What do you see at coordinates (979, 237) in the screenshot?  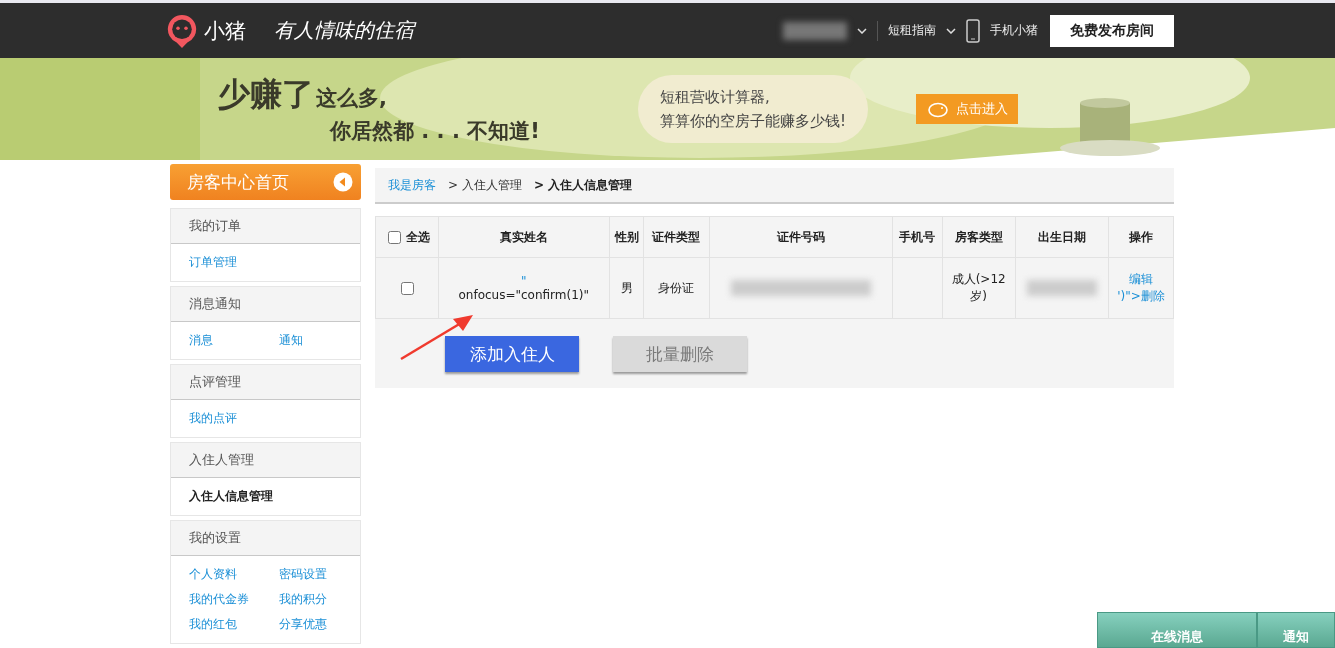 I see `column-header: 房客类型` at bounding box center [979, 237].